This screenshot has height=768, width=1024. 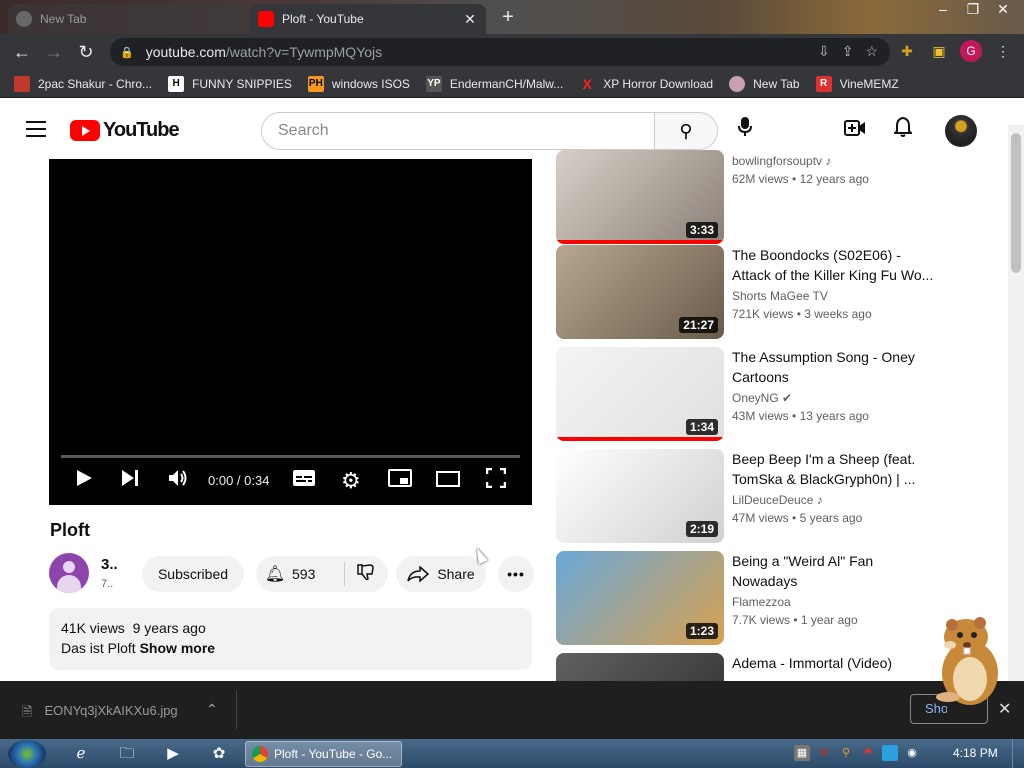 What do you see at coordinates (640, 598) in the screenshot?
I see `video-thumbnail: 1:23` at bounding box center [640, 598].